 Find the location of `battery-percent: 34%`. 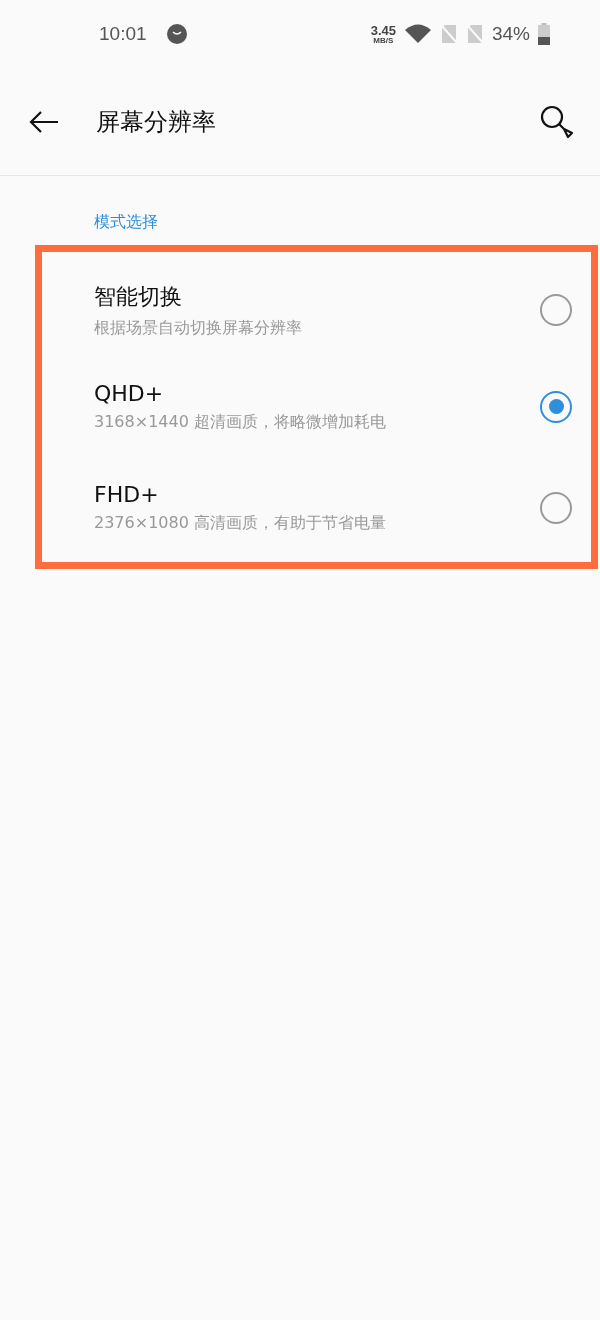

battery-percent: 34% is located at coordinates (510, 34).